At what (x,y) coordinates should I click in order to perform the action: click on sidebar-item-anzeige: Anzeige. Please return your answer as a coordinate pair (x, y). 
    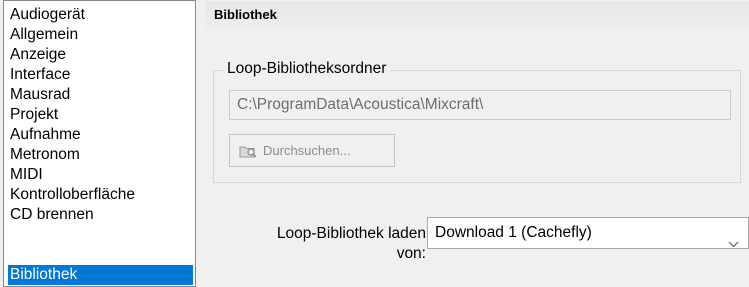
    Looking at the image, I should click on (37, 55).